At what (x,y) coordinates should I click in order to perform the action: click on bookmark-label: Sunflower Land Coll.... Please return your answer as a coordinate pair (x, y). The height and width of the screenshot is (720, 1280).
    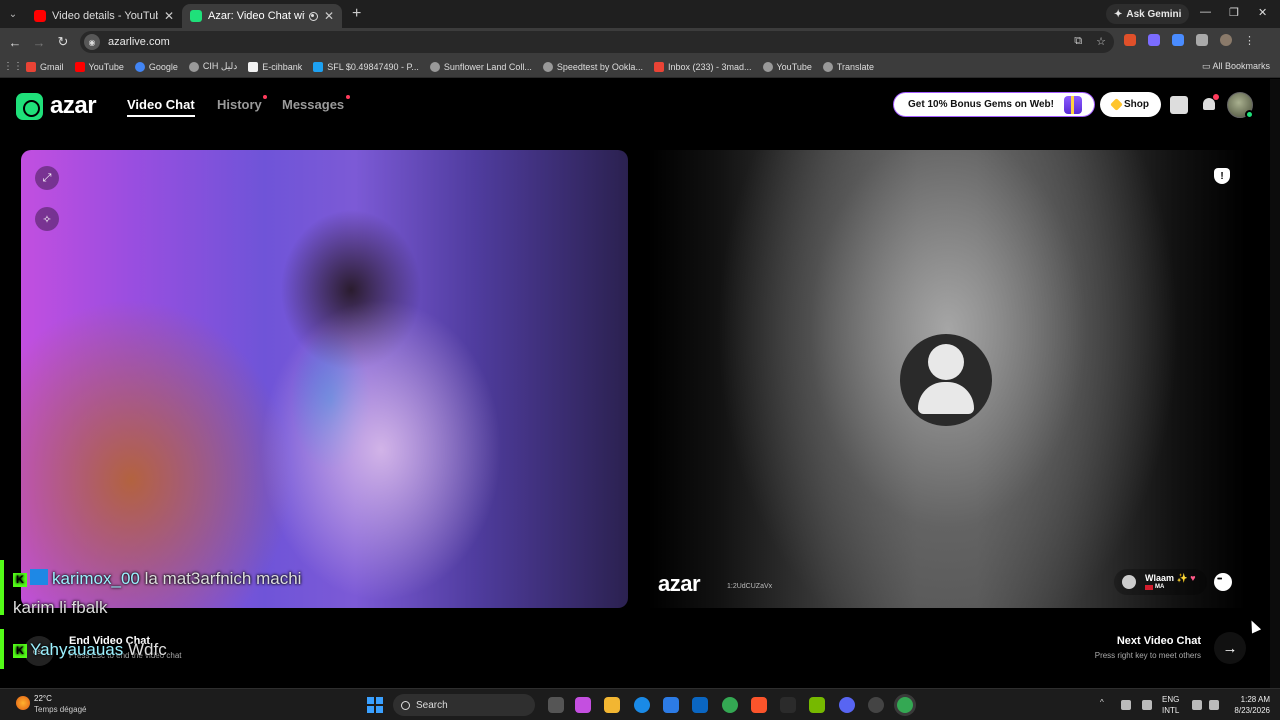
    Looking at the image, I should click on (487, 66).